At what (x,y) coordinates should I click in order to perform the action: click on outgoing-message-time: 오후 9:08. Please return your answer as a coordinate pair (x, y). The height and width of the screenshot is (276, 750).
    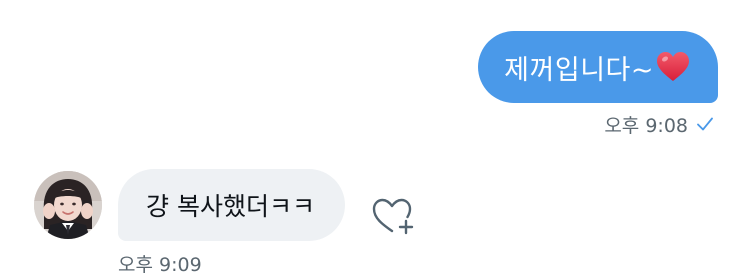
    Looking at the image, I should click on (646, 125).